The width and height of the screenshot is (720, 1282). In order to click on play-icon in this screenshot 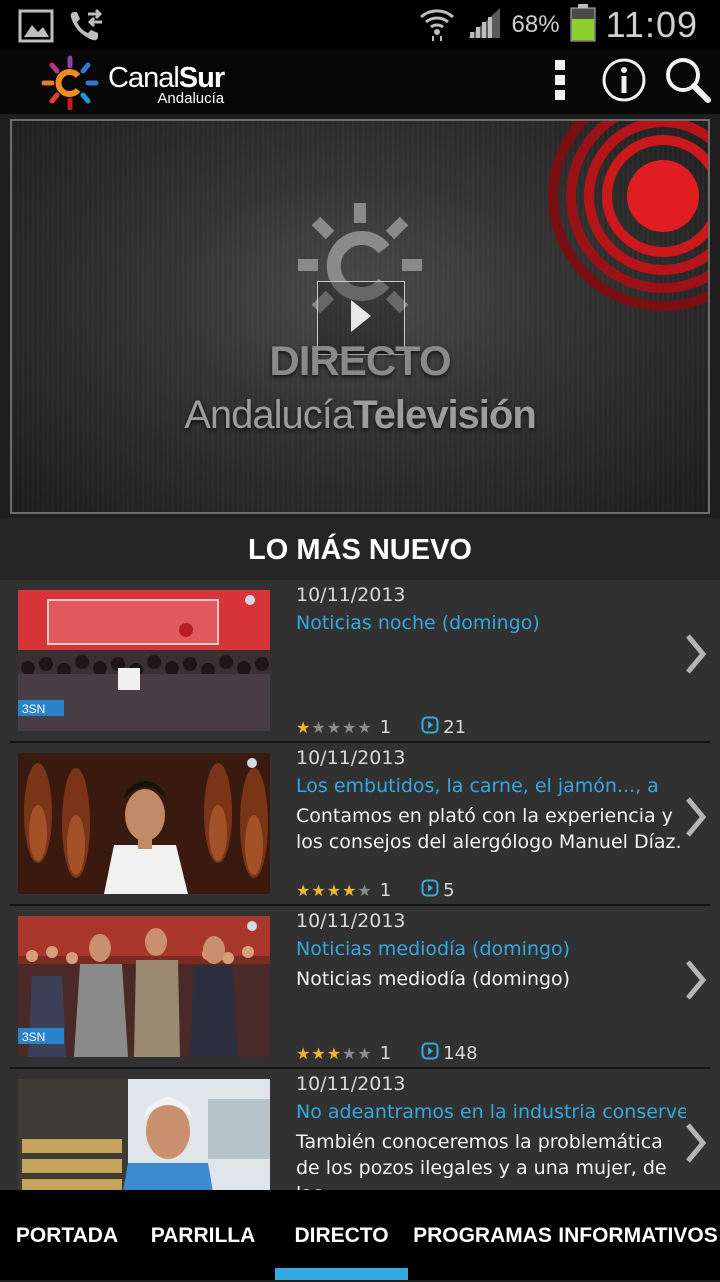, I will do `click(361, 318)`.